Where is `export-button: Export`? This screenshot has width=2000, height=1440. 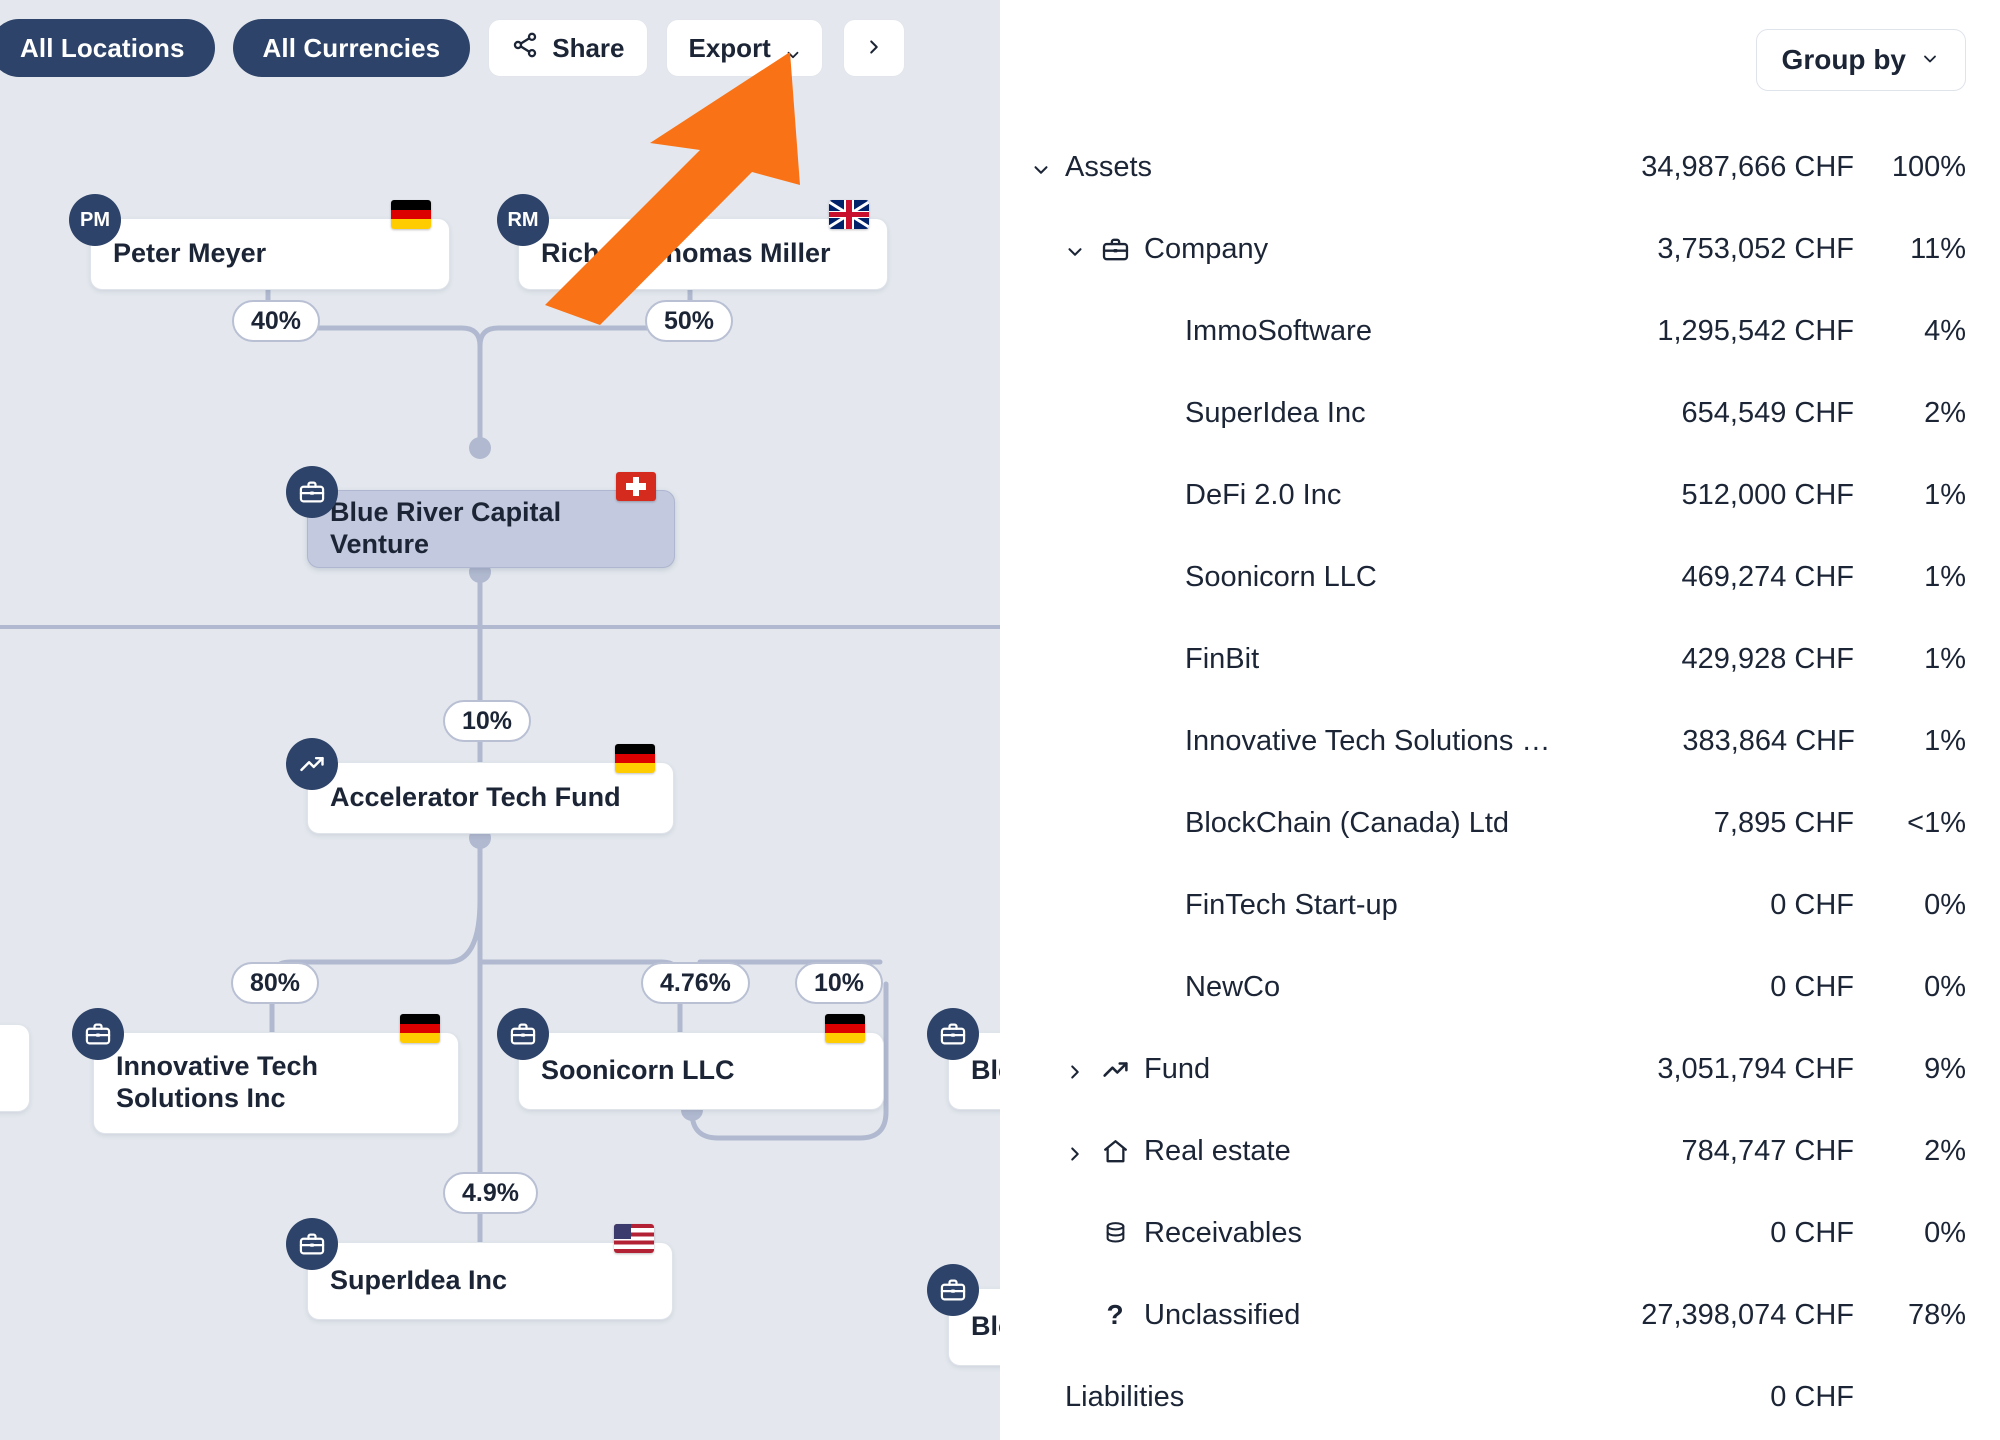 export-button: Export is located at coordinates (744, 48).